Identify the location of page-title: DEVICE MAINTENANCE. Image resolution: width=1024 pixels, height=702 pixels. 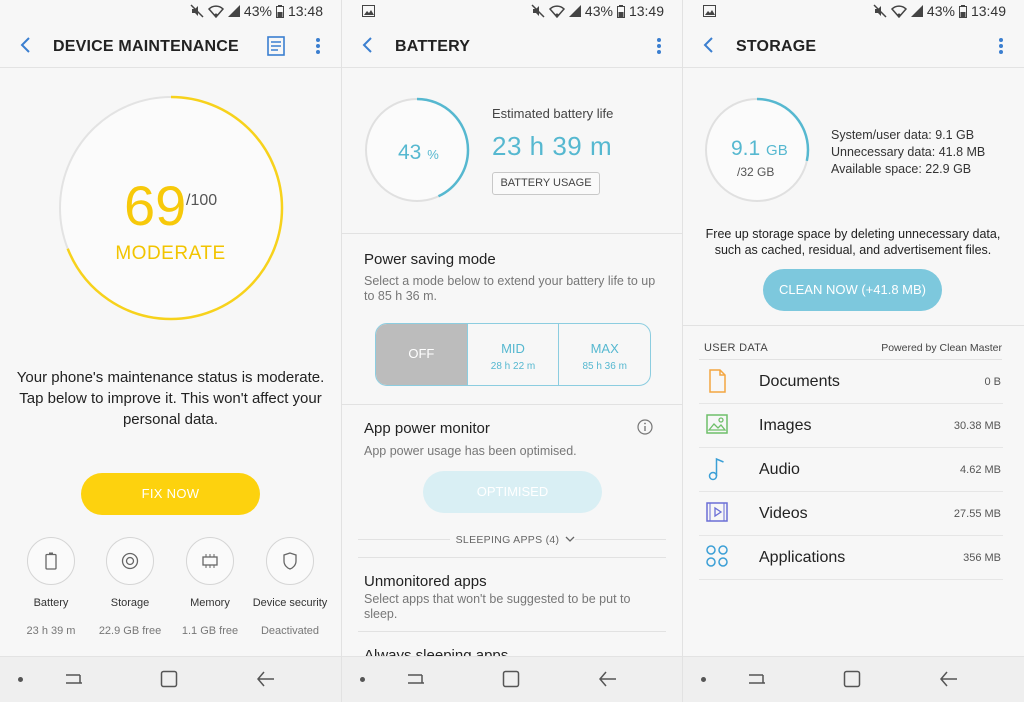
(146, 46).